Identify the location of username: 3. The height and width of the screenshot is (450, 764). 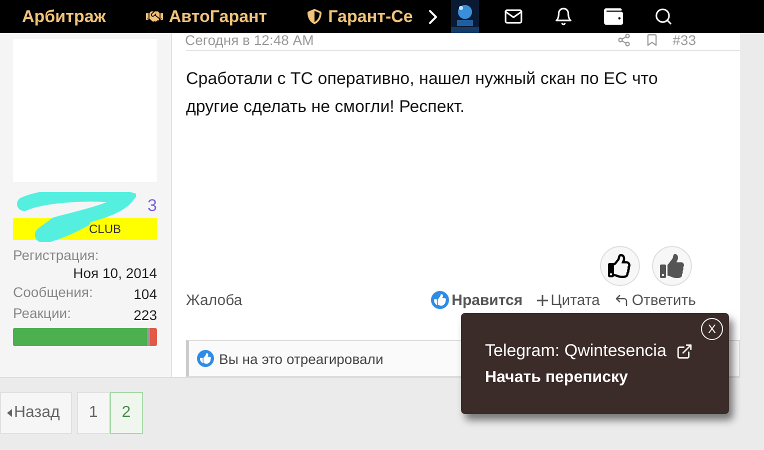
(152, 207).